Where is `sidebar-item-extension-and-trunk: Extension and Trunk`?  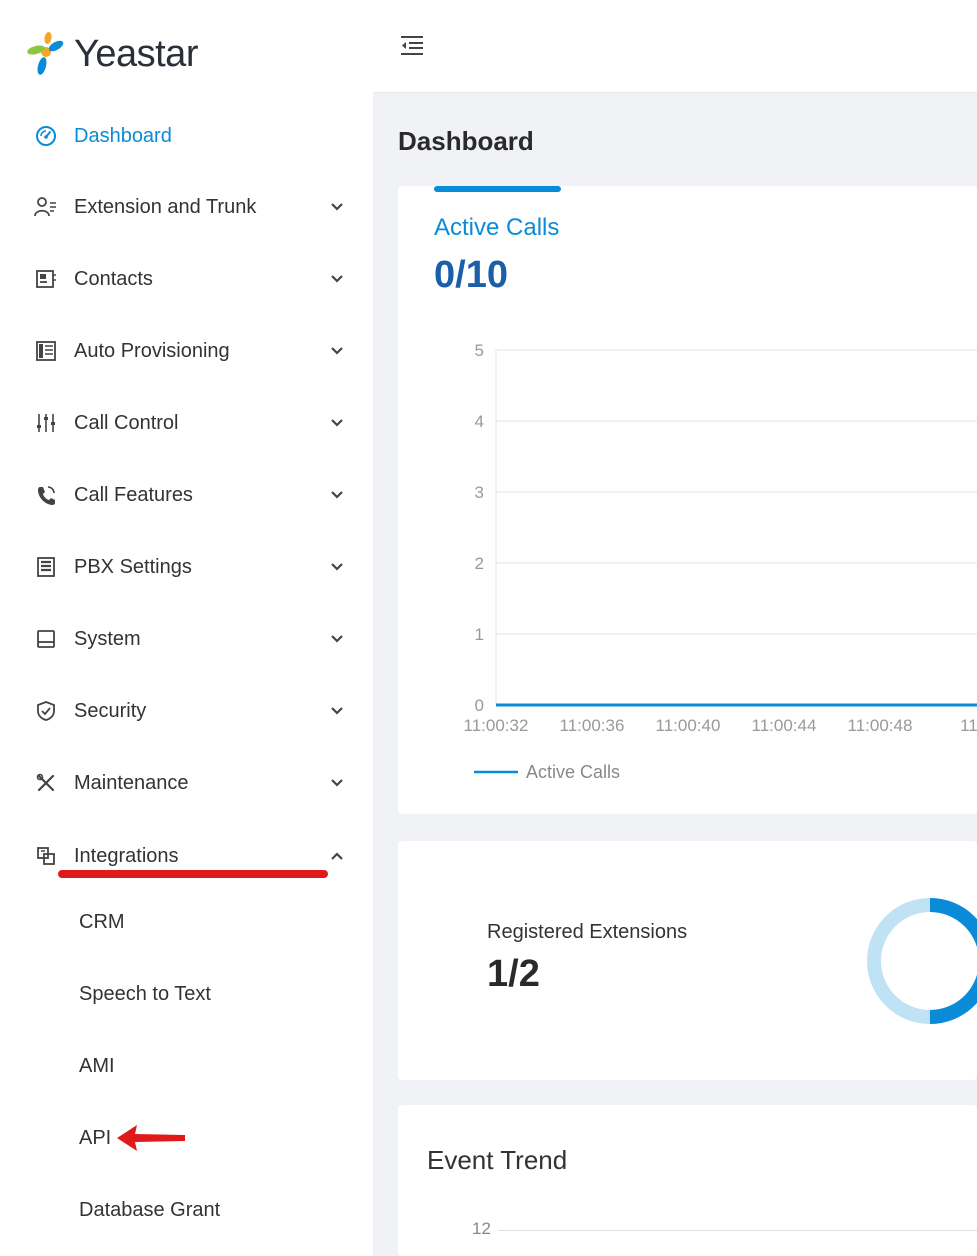
sidebar-item-extension-and-trunk: Extension and Trunk is located at coordinates (186, 207).